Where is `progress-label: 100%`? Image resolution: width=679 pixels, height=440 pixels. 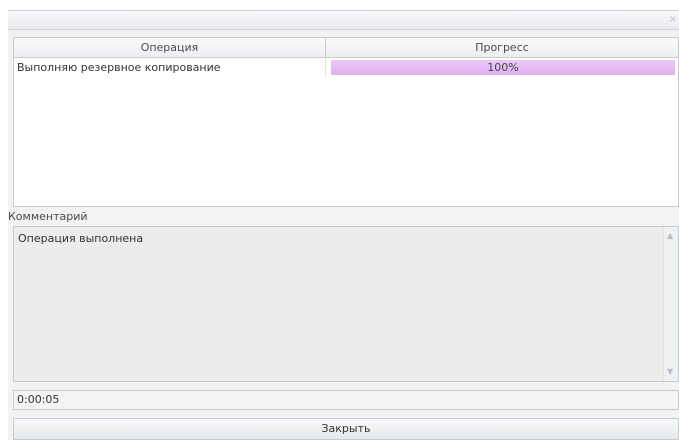
progress-label: 100% is located at coordinates (503, 67).